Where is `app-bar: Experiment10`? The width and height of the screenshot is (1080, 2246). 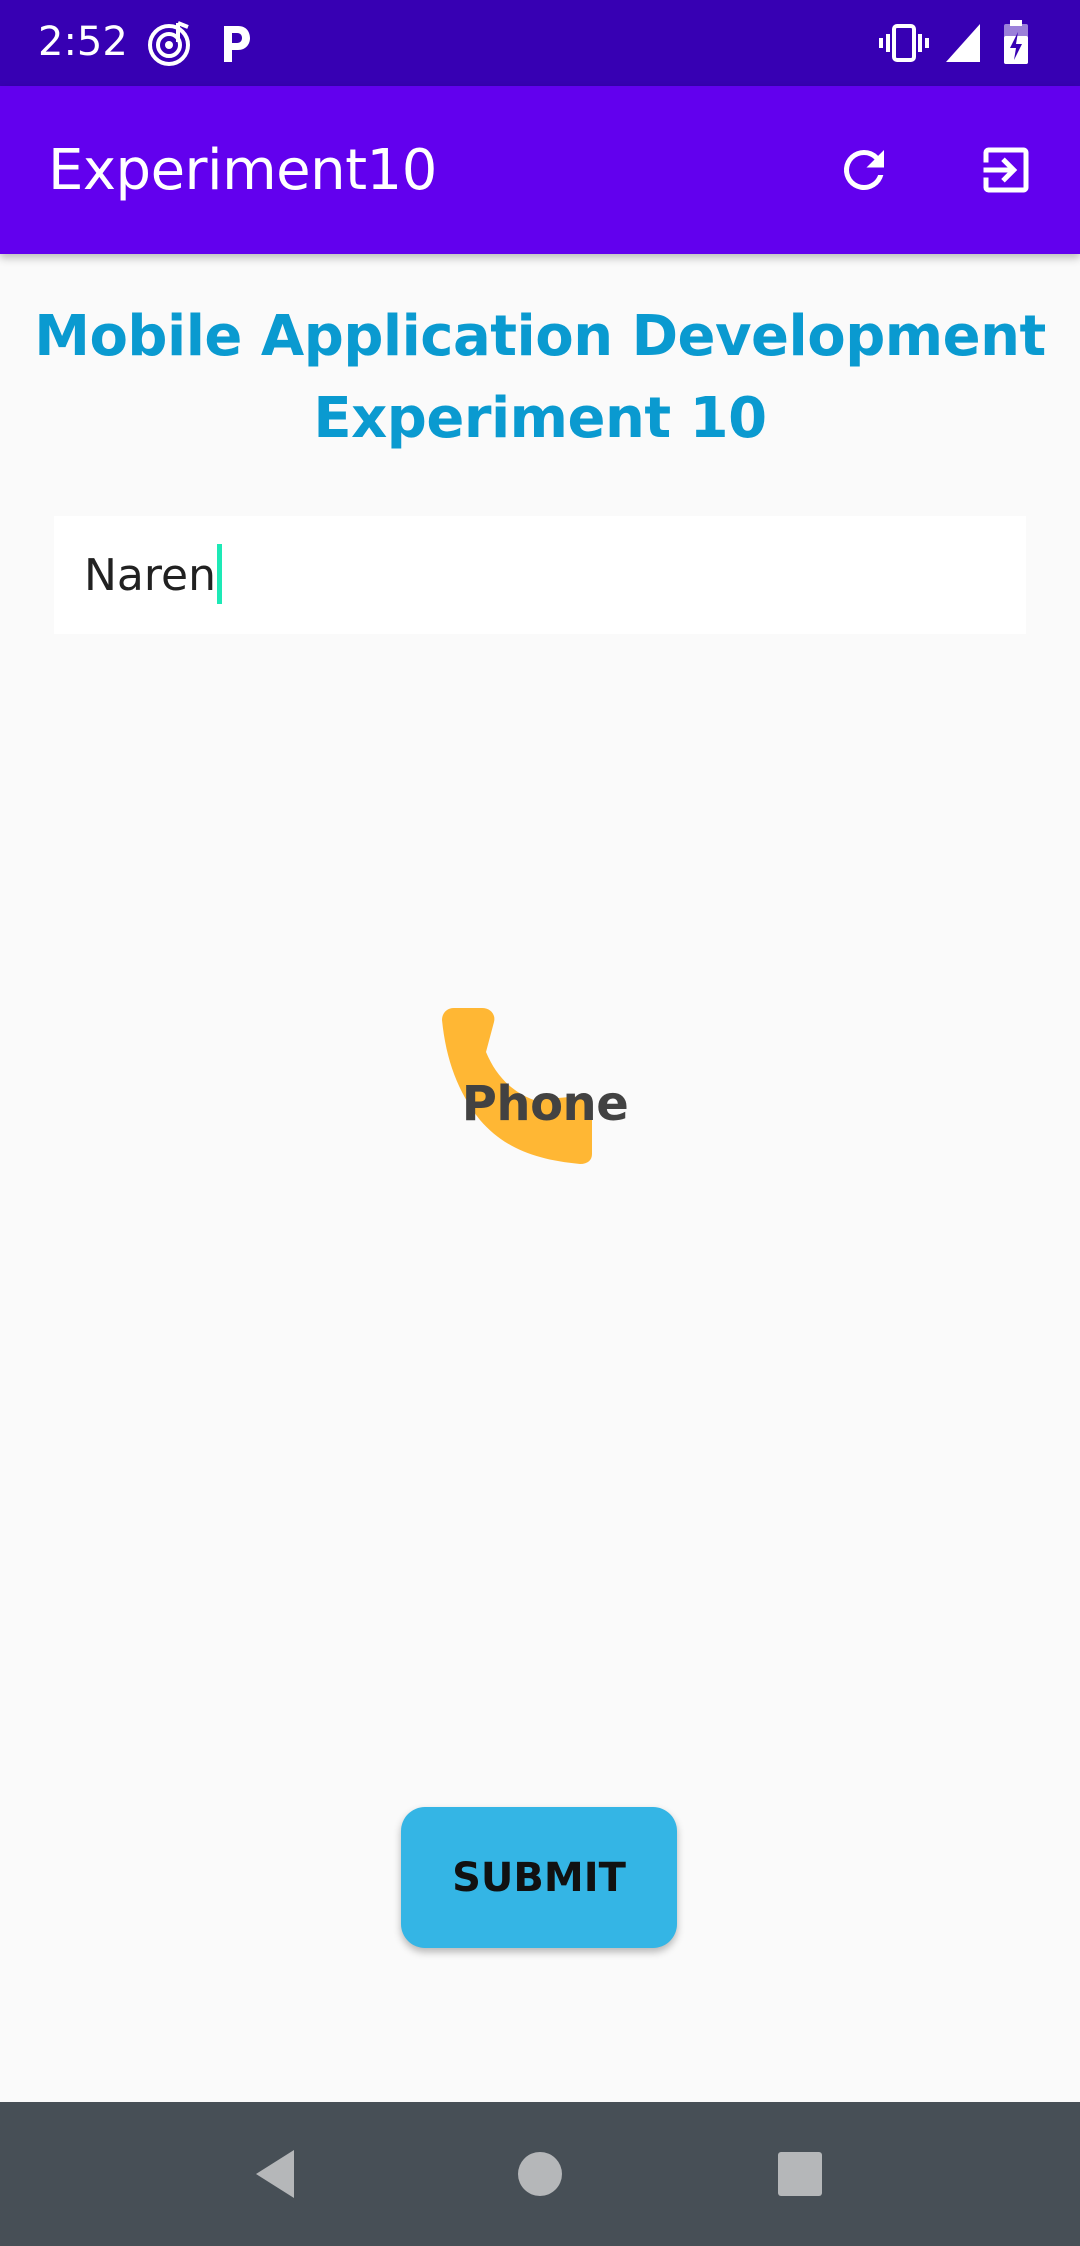 app-bar: Experiment10 is located at coordinates (540, 170).